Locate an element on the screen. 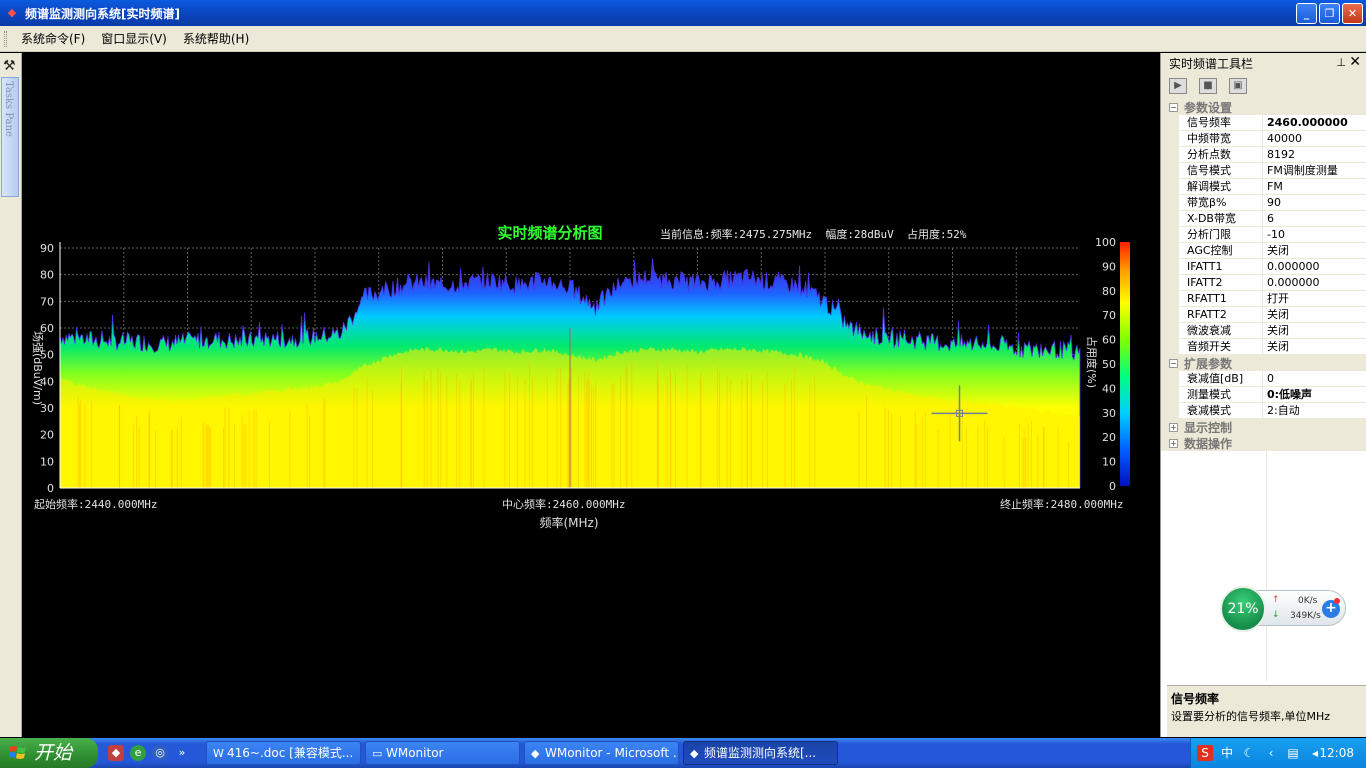  property-row: 分析点数 8192 is located at coordinates (1263, 155).